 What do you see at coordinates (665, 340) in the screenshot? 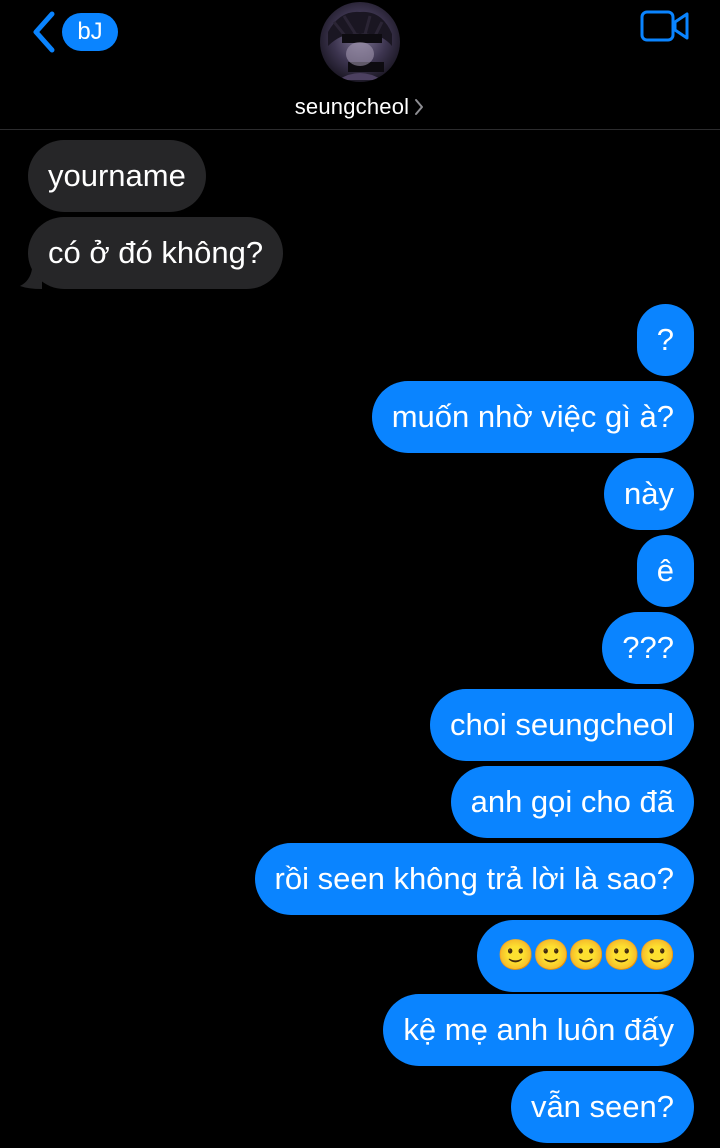
I see `outgoing-message-bubble: ?` at bounding box center [665, 340].